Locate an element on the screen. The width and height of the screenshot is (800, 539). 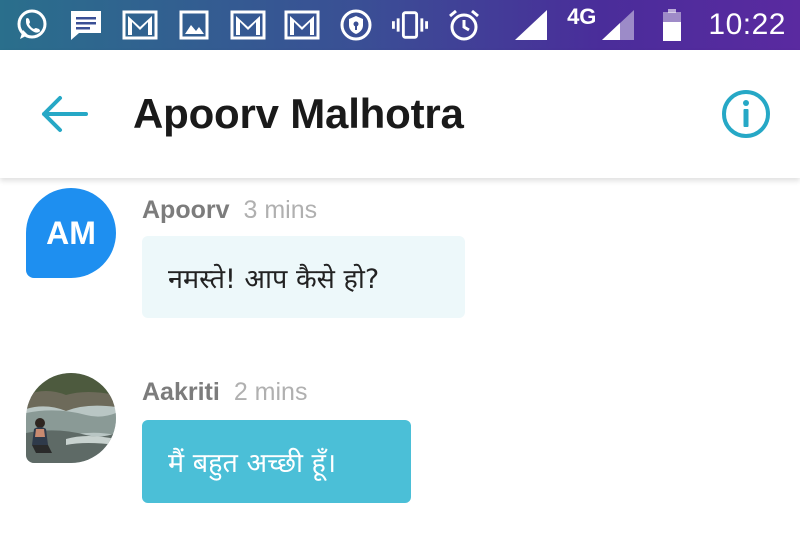
contact-name: Apoorv Malhotra is located at coordinates (298, 113).